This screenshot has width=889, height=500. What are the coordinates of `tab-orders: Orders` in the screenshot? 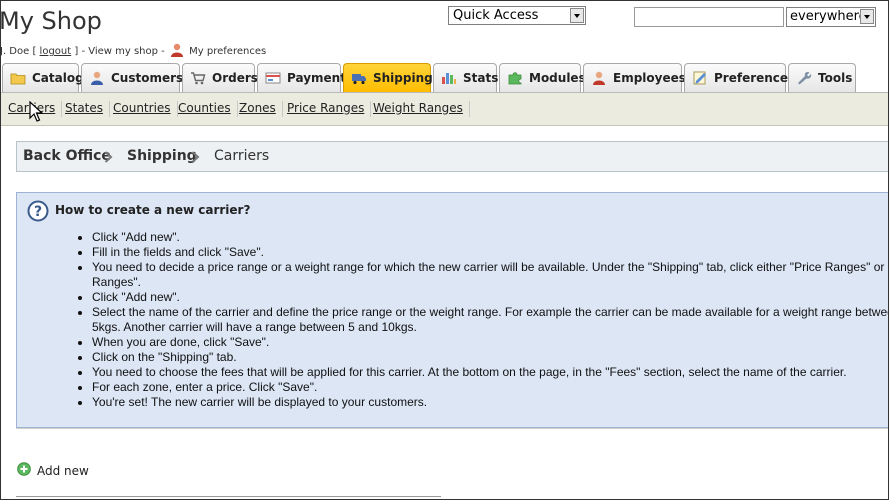 It's located at (220, 77).